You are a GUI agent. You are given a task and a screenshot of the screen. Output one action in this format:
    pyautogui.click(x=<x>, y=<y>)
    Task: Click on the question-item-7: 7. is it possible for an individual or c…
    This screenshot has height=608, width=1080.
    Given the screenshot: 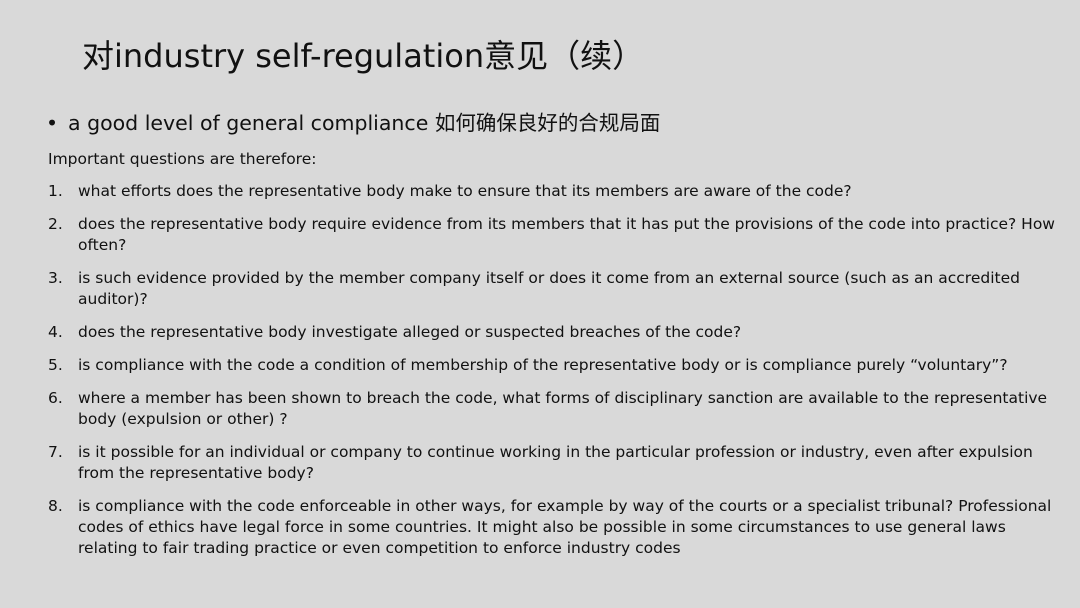 What is the action you would take?
    pyautogui.click(x=553, y=463)
    